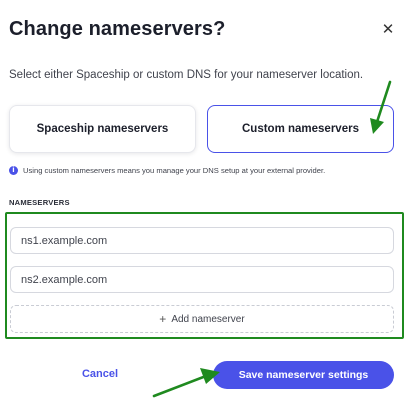  I want to click on cancel-button: Cancel, so click(100, 374).